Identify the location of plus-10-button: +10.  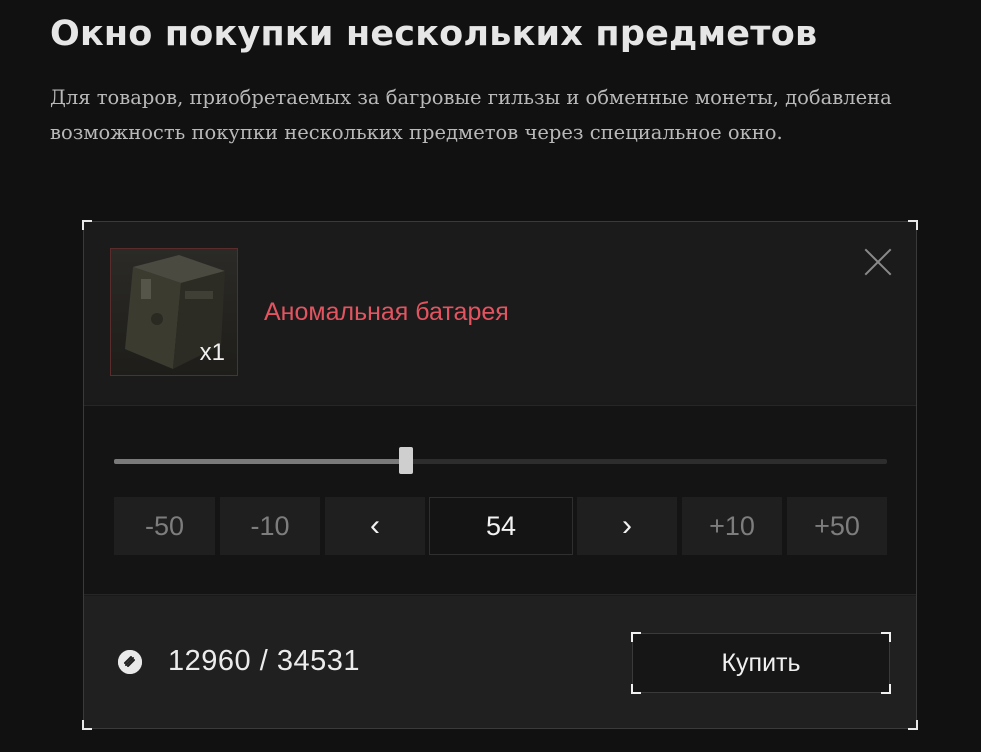
(732, 526).